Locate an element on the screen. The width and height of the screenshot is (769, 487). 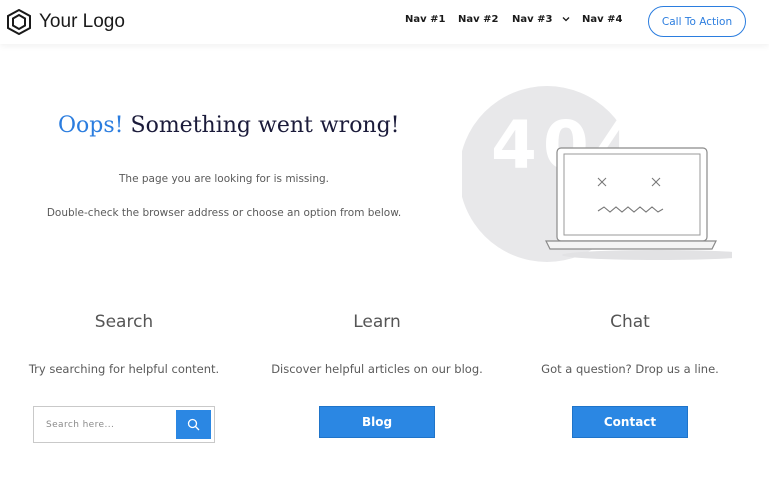
search-form is located at coordinates (124, 424).